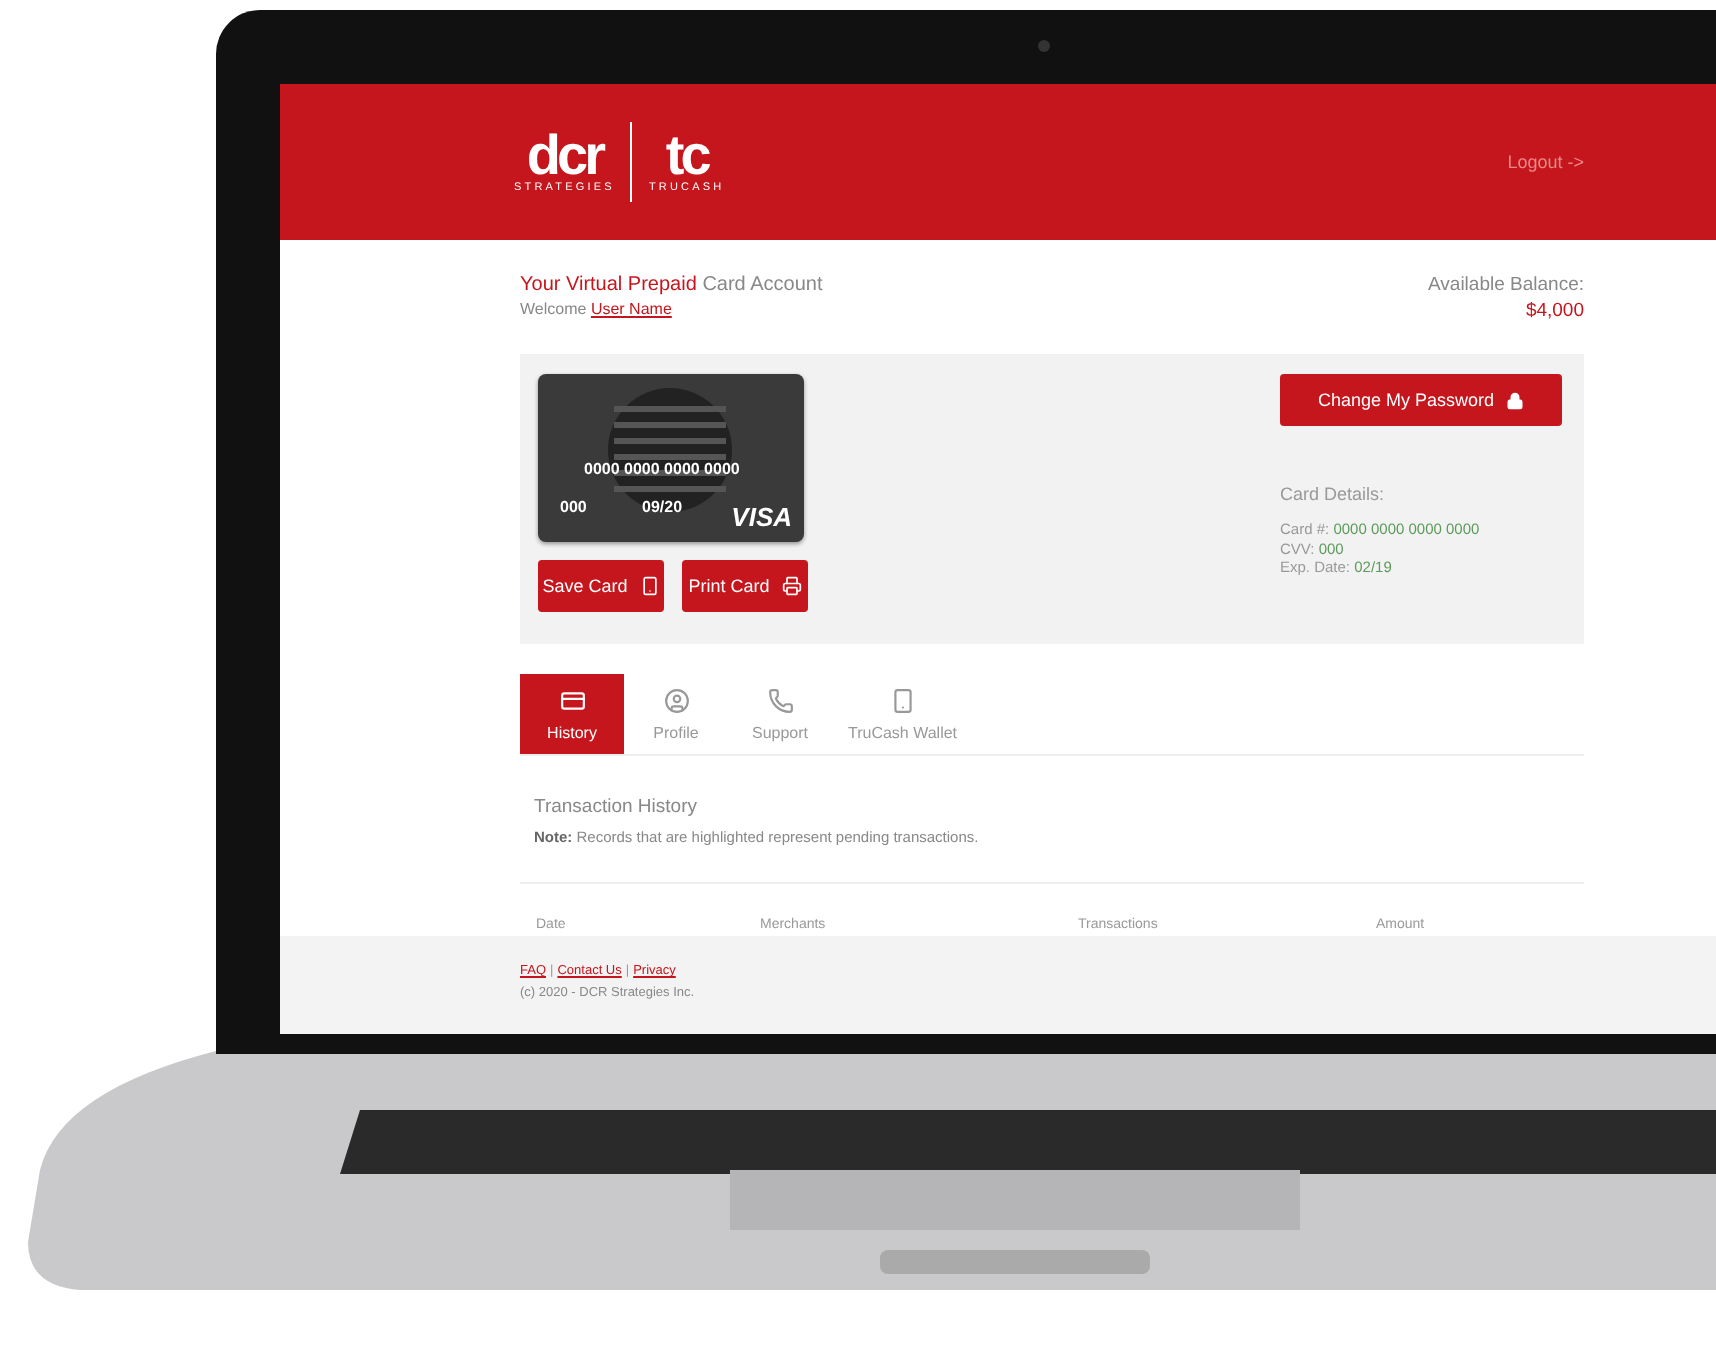  What do you see at coordinates (573, 507) in the screenshot?
I see `card-cvv: 000` at bounding box center [573, 507].